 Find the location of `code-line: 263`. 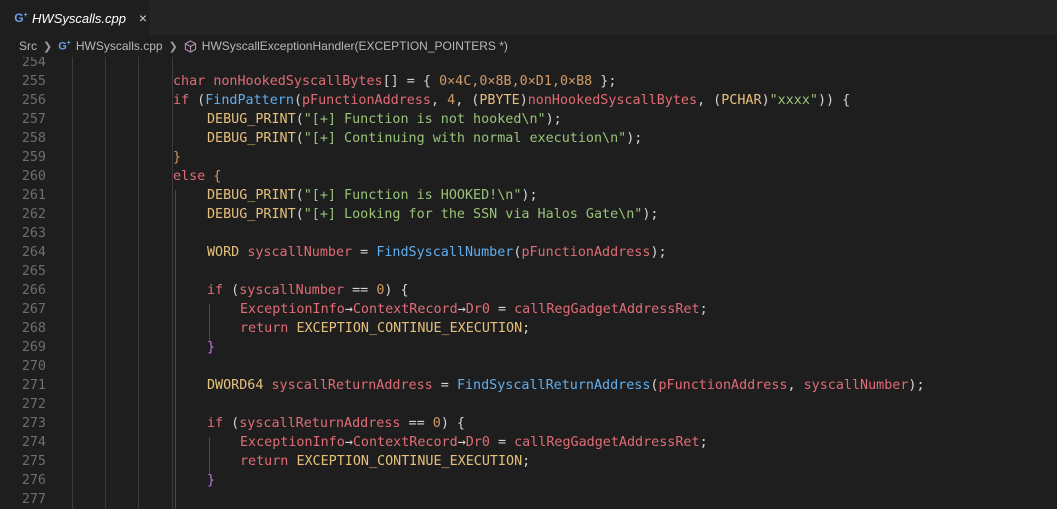

code-line: 263 is located at coordinates (528, 233).